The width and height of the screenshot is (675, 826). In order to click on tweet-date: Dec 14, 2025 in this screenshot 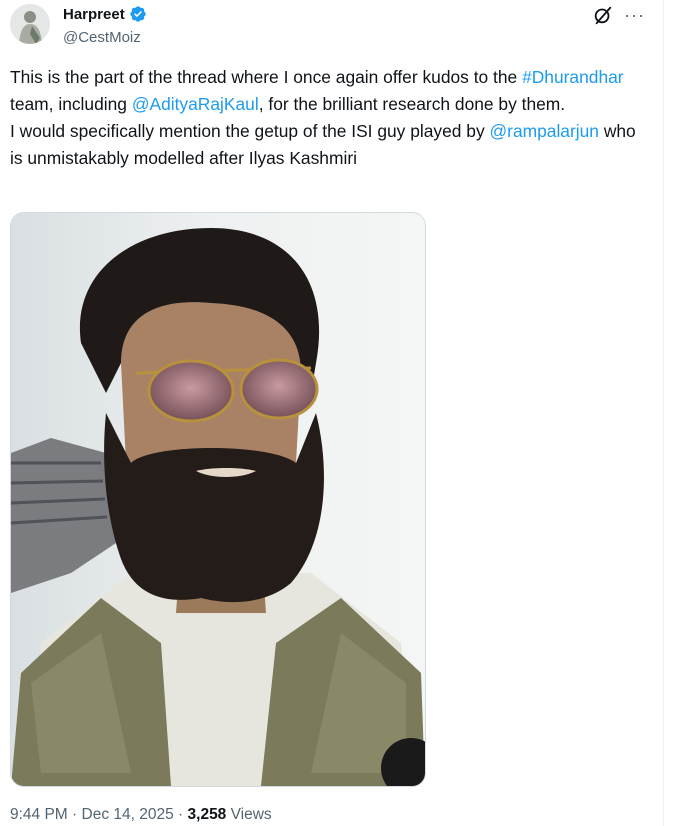, I will do `click(128, 814)`.